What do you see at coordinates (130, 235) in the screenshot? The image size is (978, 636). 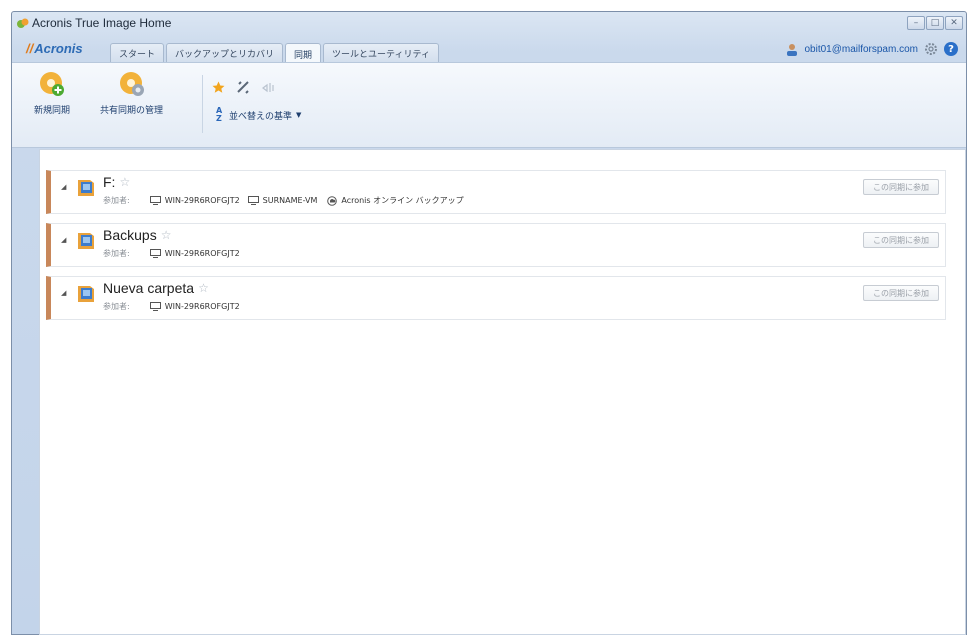 I see `sync-name-text: Backups` at bounding box center [130, 235].